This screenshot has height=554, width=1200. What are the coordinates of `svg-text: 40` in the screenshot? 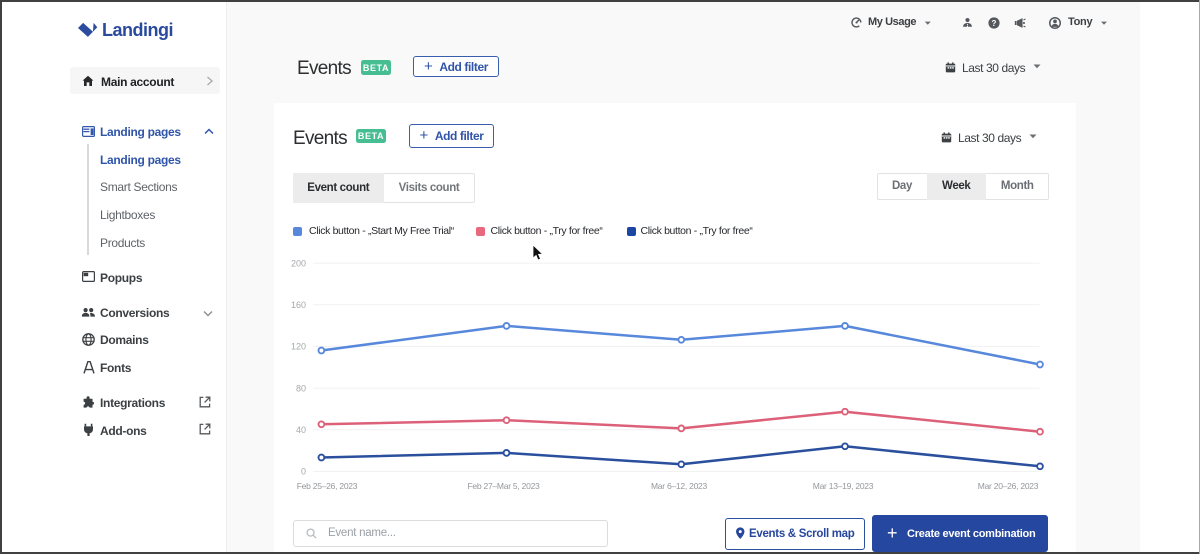 It's located at (301, 430).